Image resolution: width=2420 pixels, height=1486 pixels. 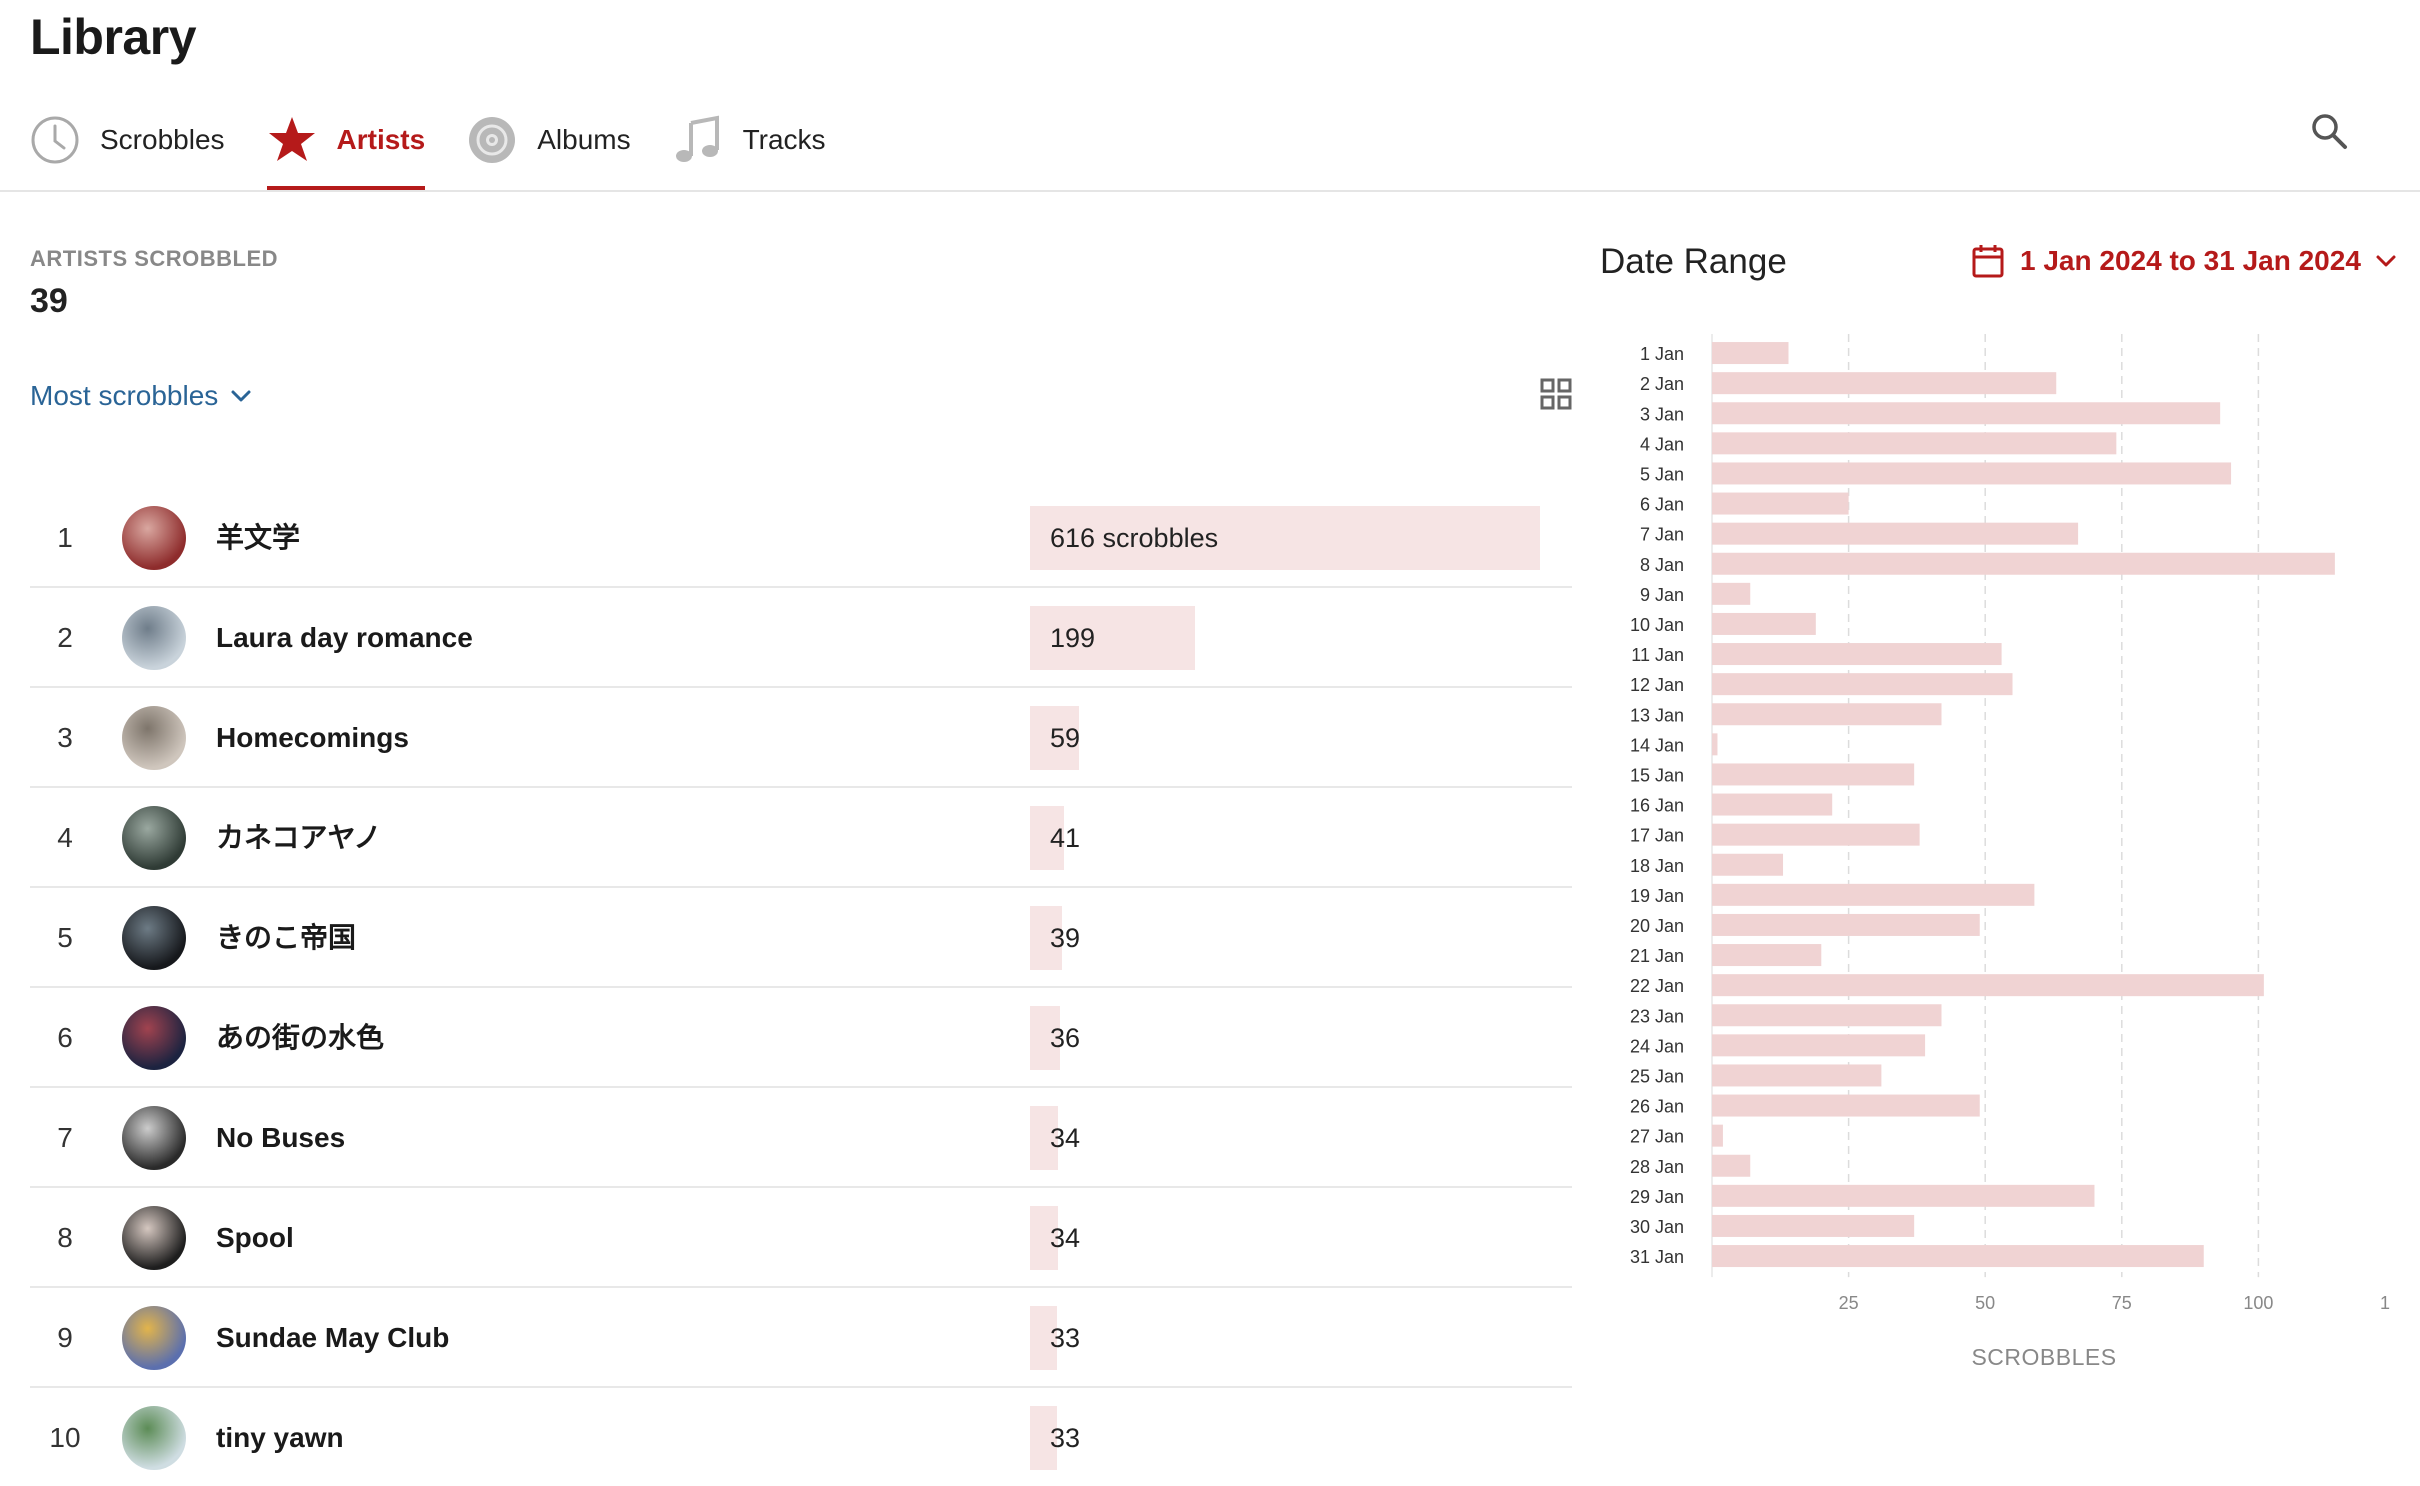 What do you see at coordinates (801, 1238) in the screenshot?
I see `artist-row: 8 Spool 34` at bounding box center [801, 1238].